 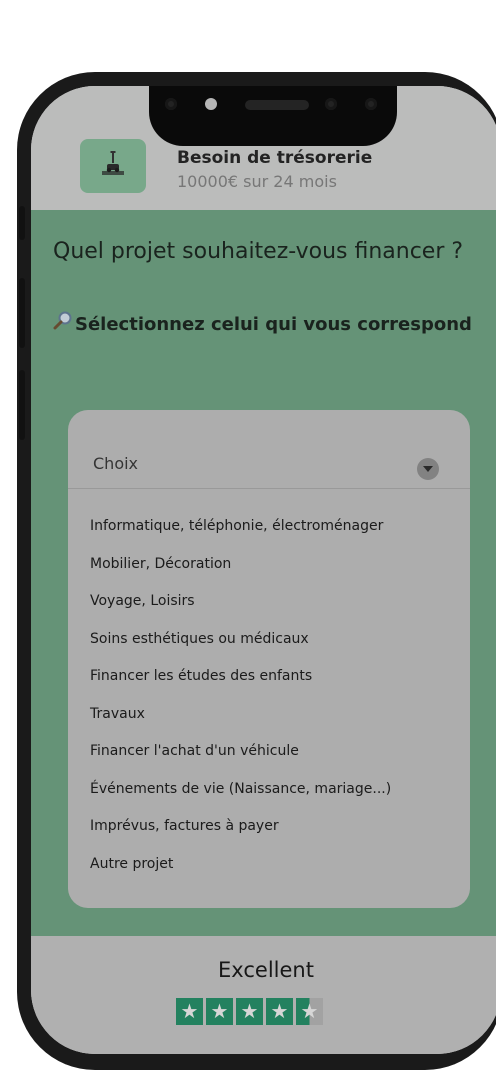 I want to click on select-hint-text: Sélectionnez celui qui vous correspond, so click(x=273, y=324).